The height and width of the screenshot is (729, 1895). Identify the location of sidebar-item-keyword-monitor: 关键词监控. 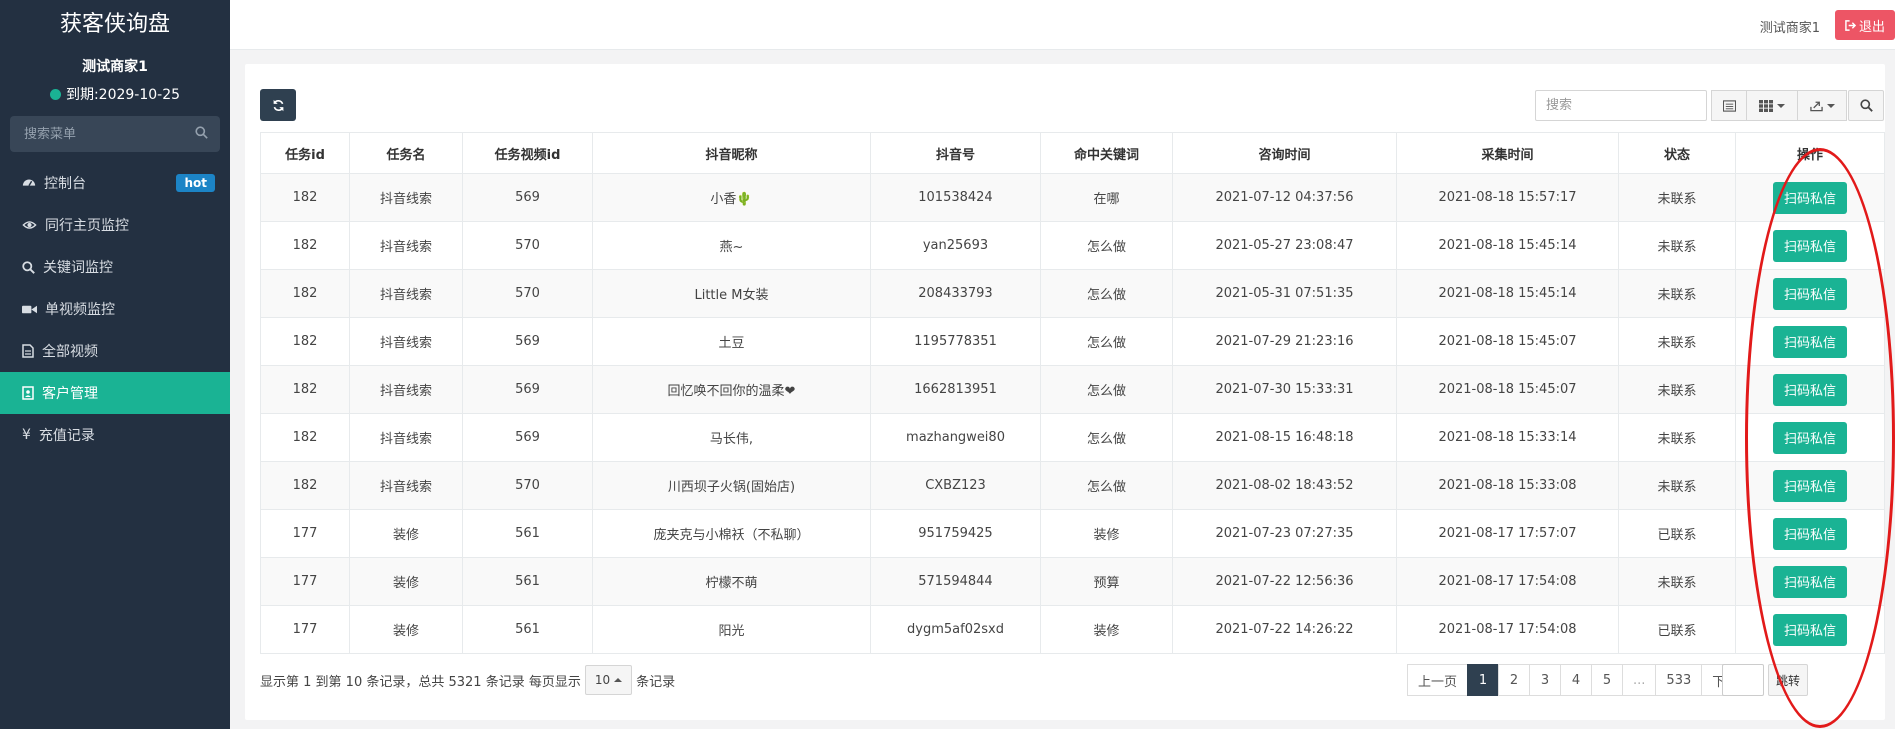
(115, 267).